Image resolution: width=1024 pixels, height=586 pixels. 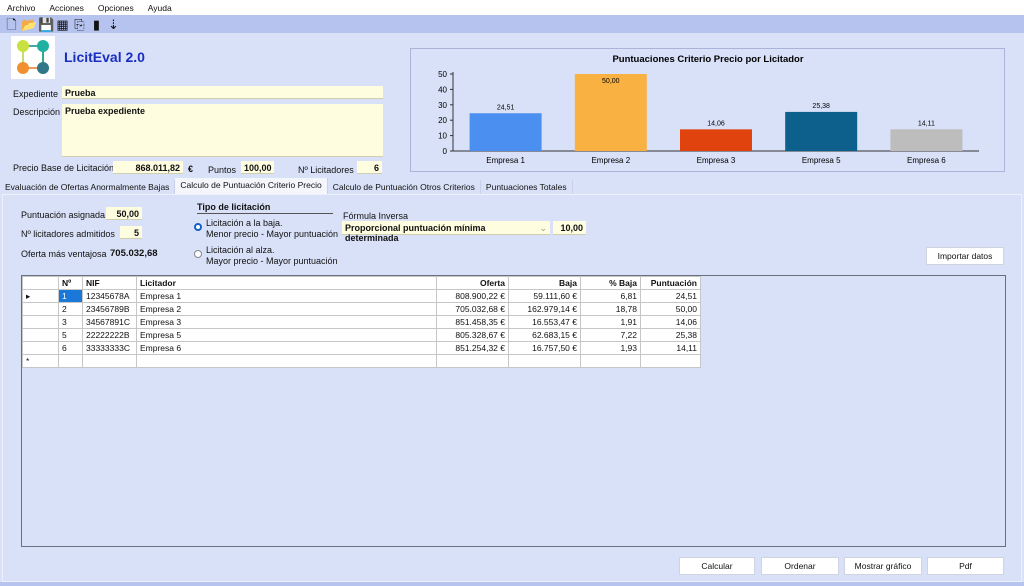 What do you see at coordinates (610, 335) in the screenshot?
I see `table-cell: 7,22` at bounding box center [610, 335].